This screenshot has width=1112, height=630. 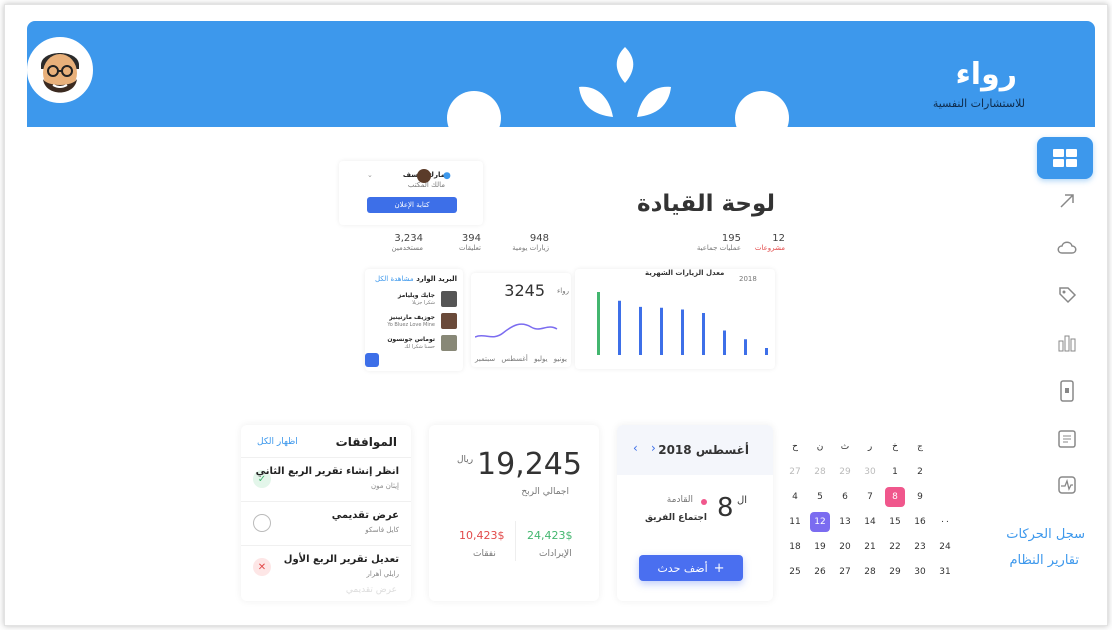 I want to click on avatar, so click(x=60, y=70).